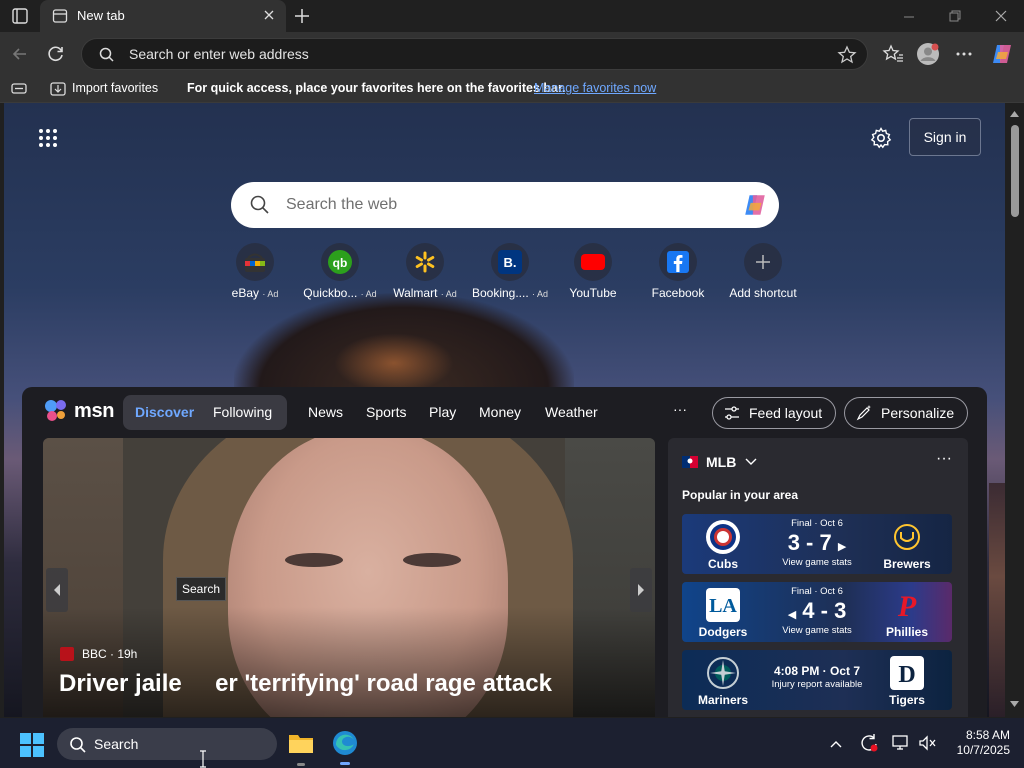 Image resolution: width=1024 pixels, height=768 pixels. I want to click on background-glow, so click(394, 363).